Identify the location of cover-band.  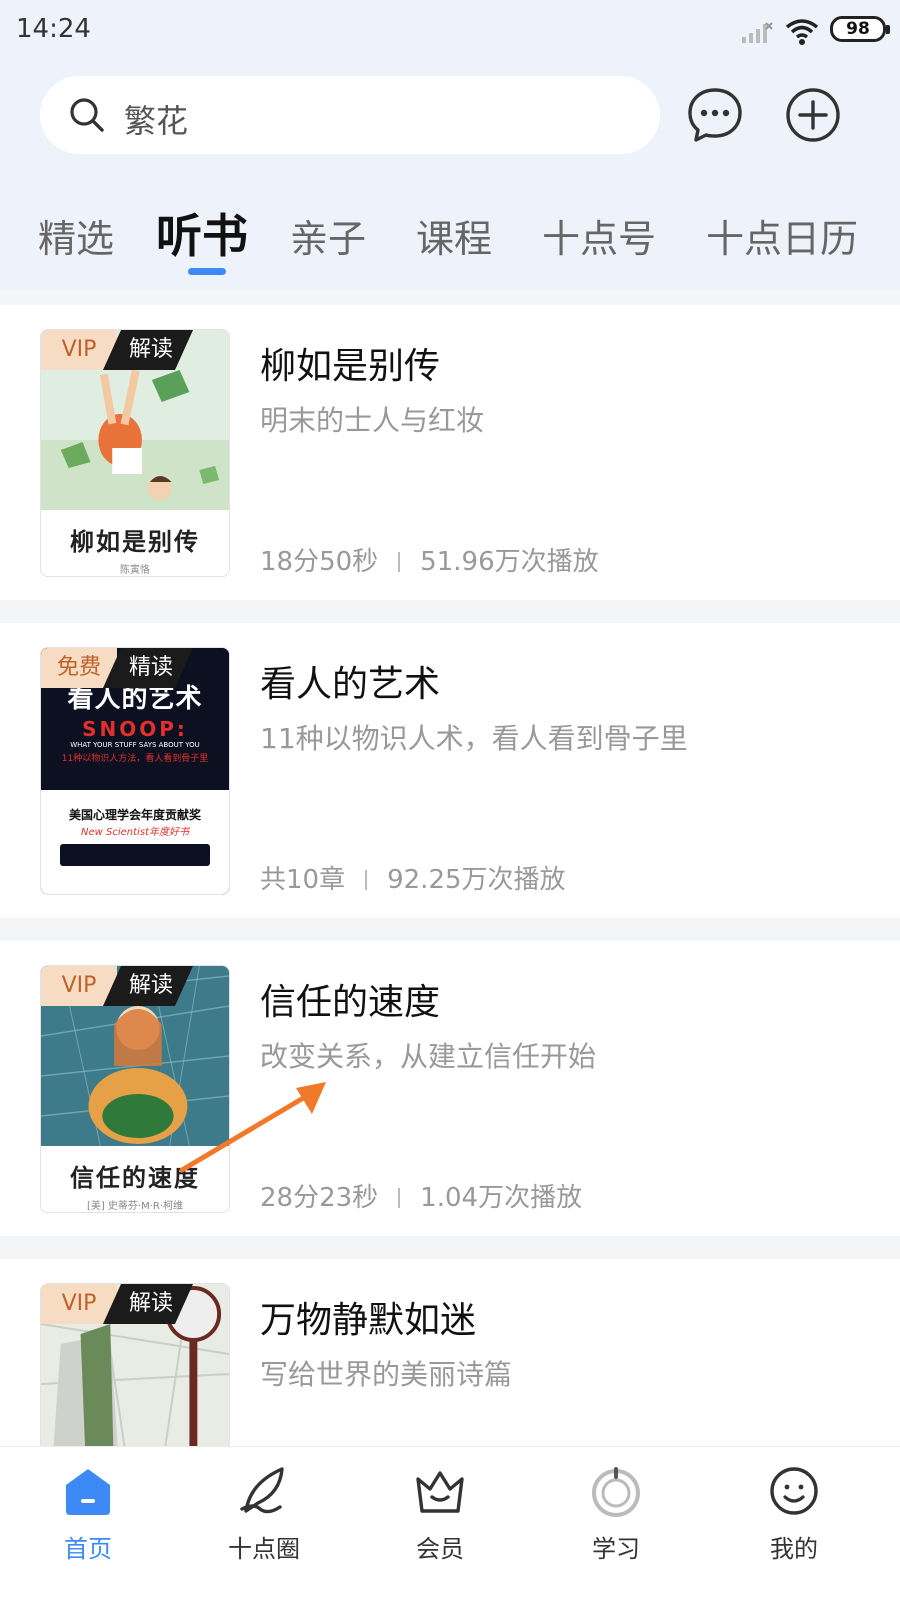
(135, 855).